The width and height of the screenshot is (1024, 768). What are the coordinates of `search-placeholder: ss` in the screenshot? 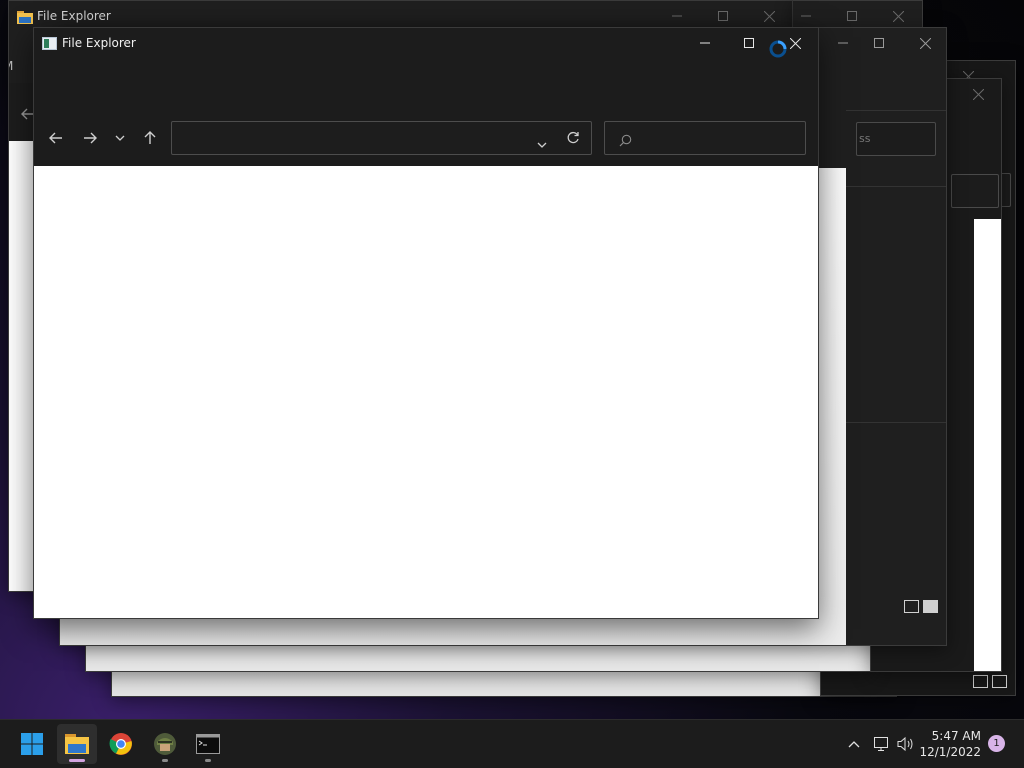 It's located at (865, 138).